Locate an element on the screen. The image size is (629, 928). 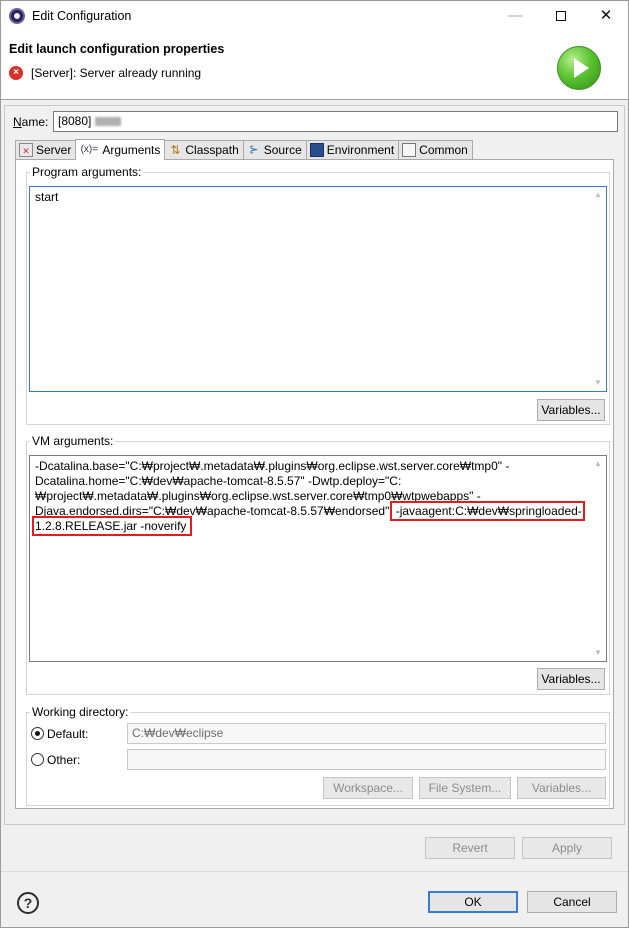
header-title: Edit launch configuration properties is located at coordinates (117, 49).